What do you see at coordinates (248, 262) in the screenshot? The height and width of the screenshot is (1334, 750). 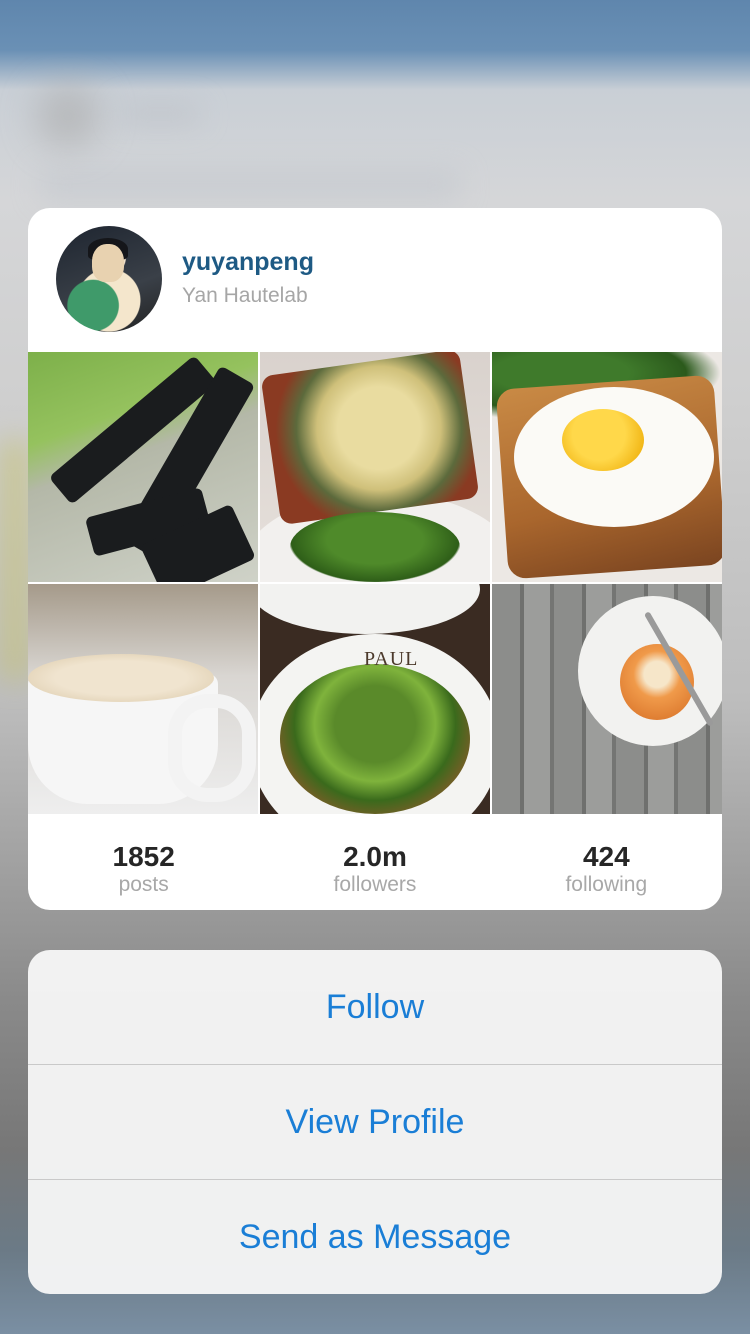 I see `username: yuyanpeng` at bounding box center [248, 262].